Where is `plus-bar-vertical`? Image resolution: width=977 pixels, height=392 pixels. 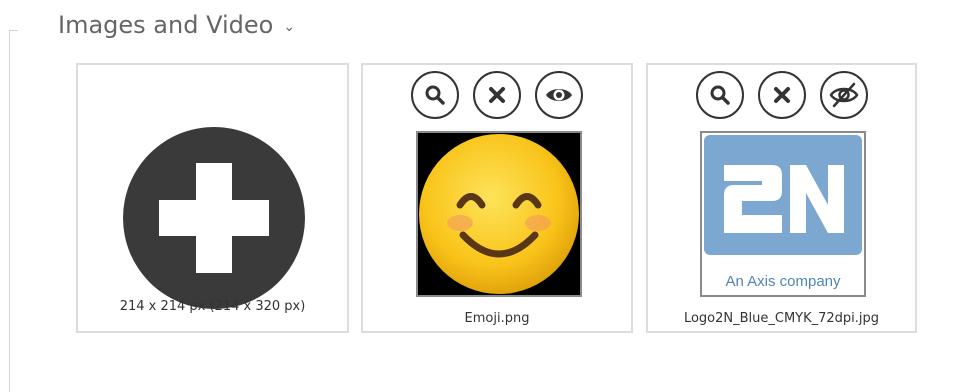
plus-bar-vertical is located at coordinates (214, 218).